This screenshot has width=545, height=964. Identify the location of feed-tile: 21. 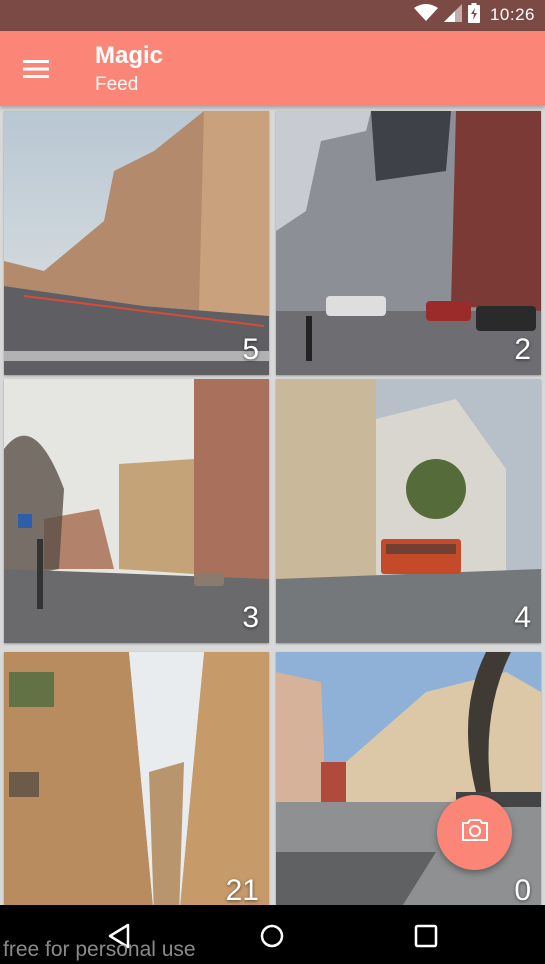
(136, 778).